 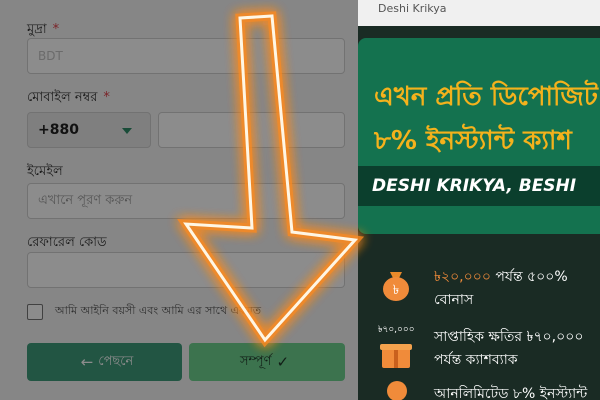 What do you see at coordinates (486, 97) in the screenshot?
I see `banner-headline-1: এখন প্রতি ডিপোজিট` at bounding box center [486, 97].